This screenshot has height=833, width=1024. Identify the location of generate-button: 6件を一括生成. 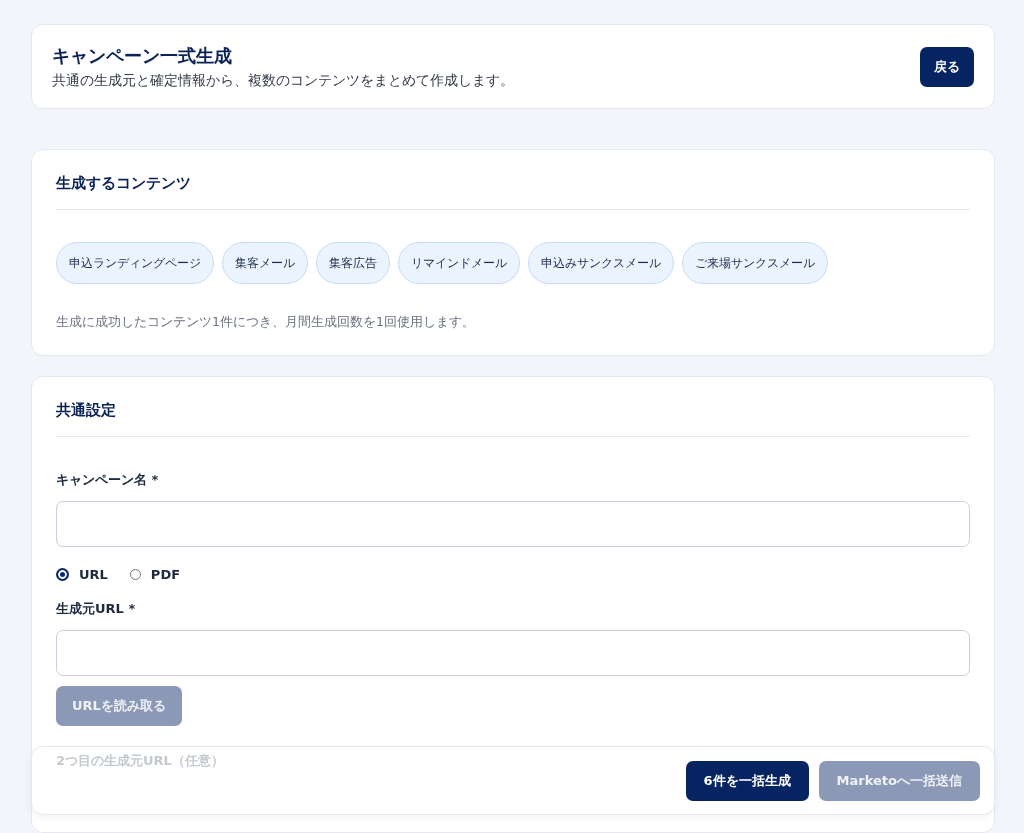
(747, 780).